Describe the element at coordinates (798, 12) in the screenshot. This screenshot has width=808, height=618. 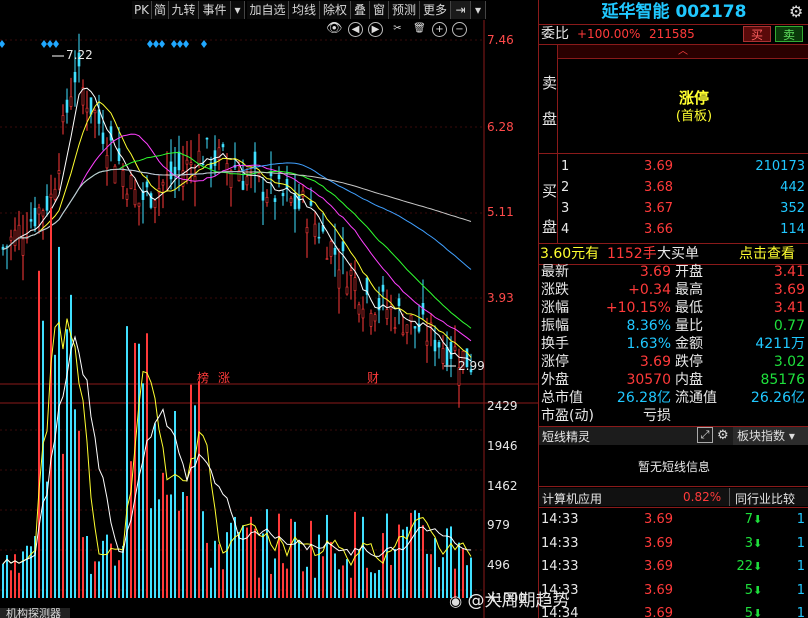
I see `gear-icon: ⚙` at that location.